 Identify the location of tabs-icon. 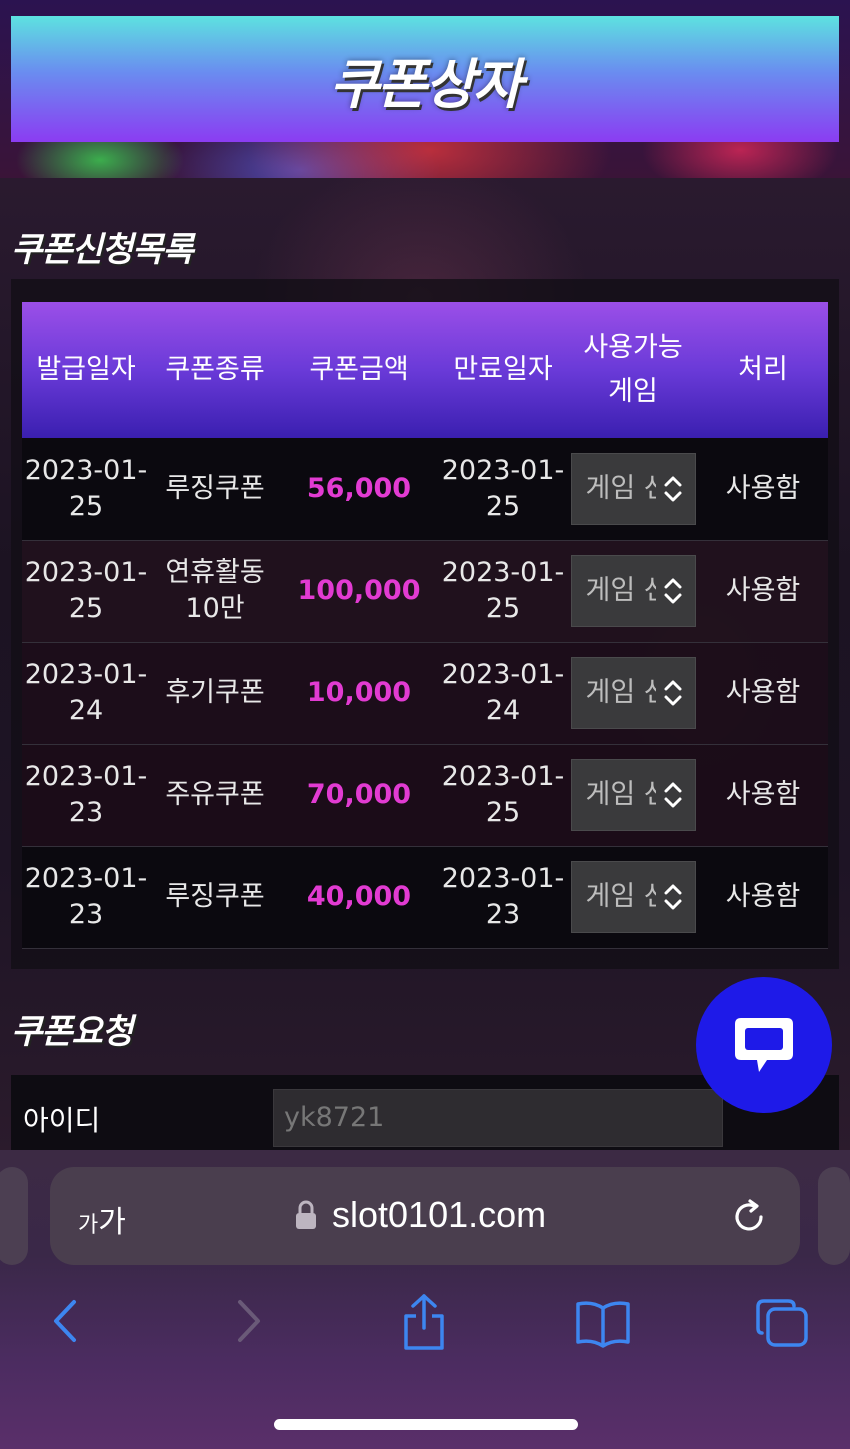
(782, 1323).